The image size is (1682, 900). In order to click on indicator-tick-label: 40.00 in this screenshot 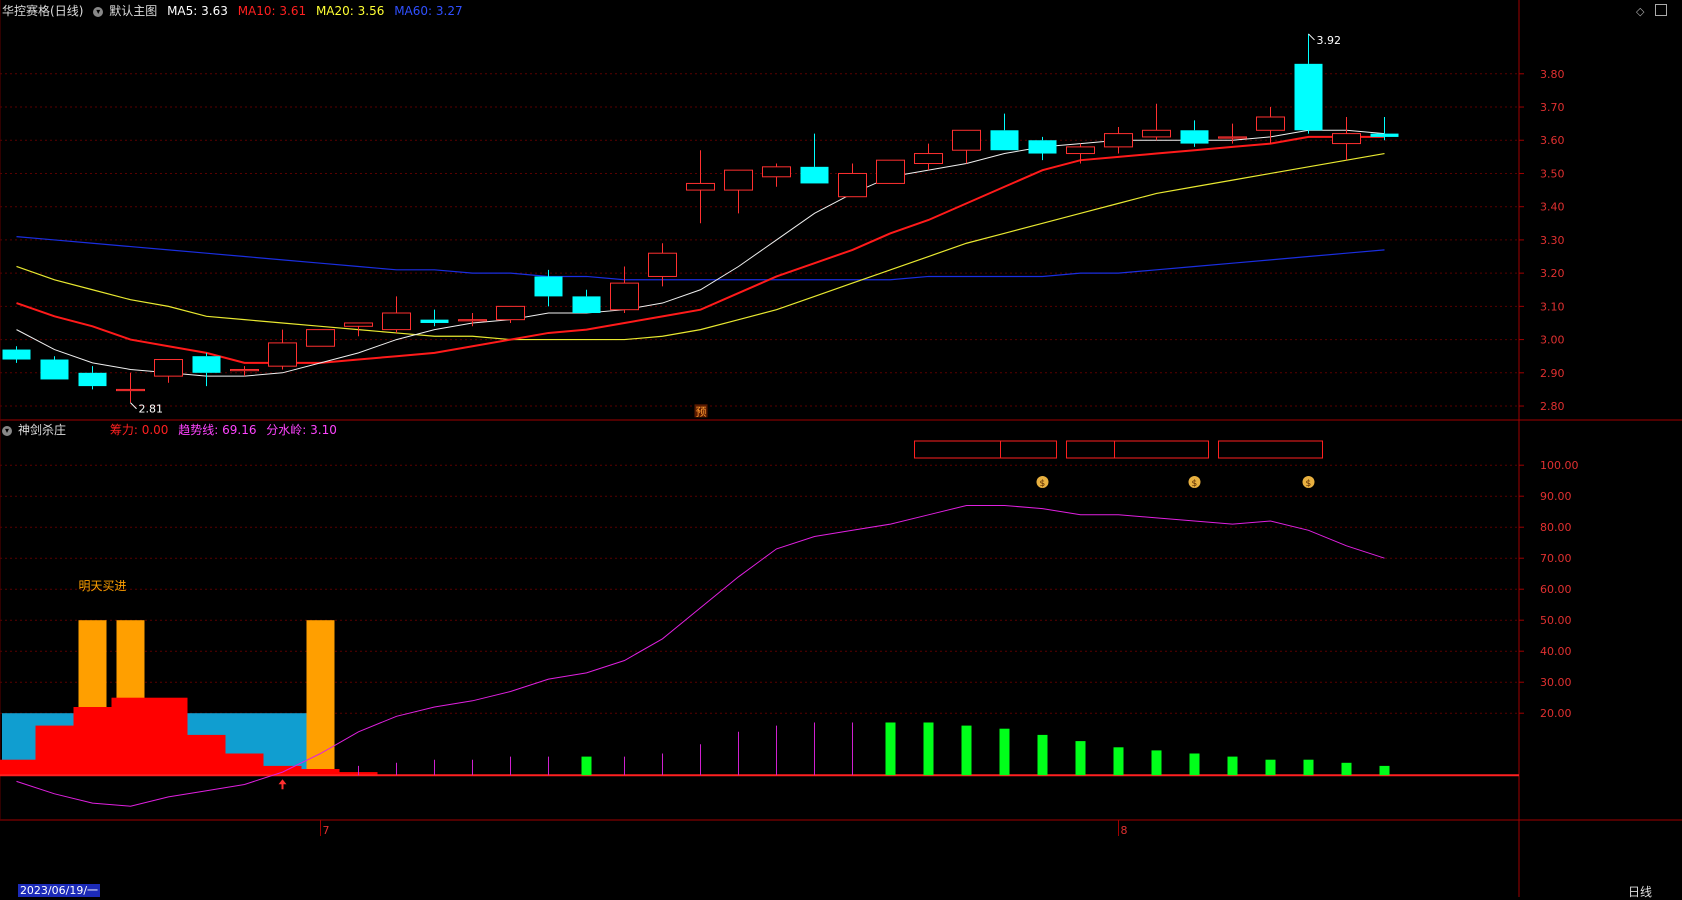, I will do `click(1556, 651)`.